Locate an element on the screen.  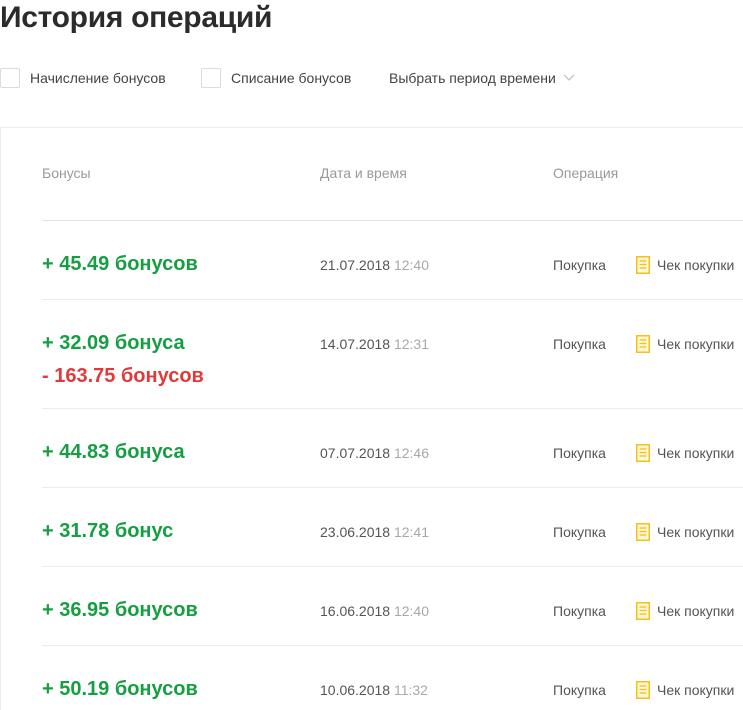
operation-date: 16.06.2018 is located at coordinates (355, 611).